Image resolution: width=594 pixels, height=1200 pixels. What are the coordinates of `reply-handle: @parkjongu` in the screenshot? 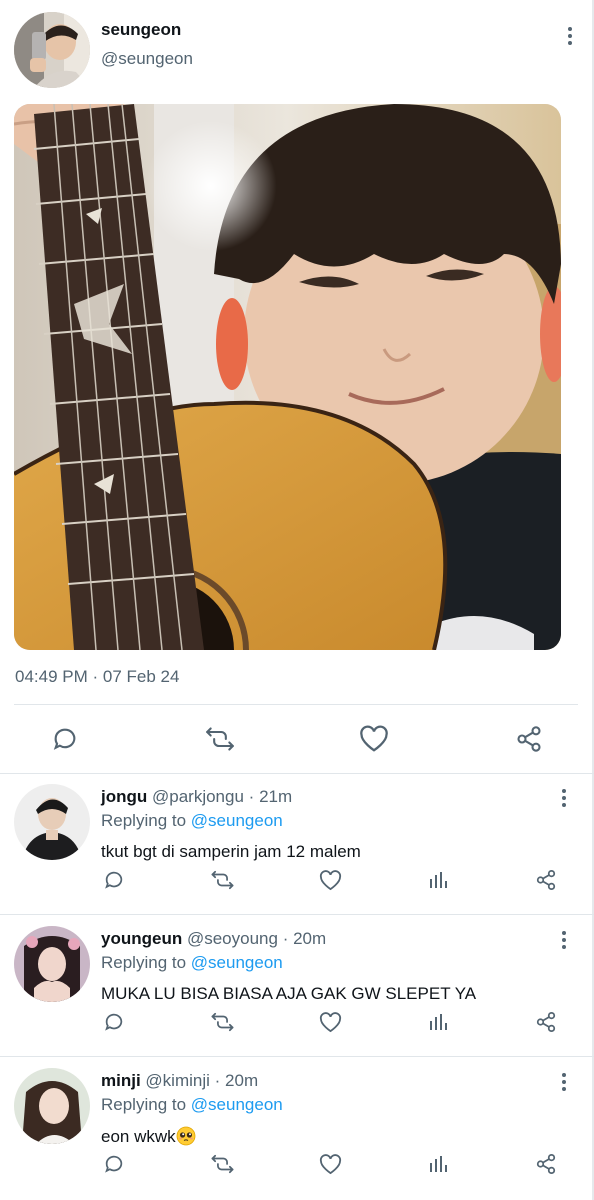 It's located at (198, 796).